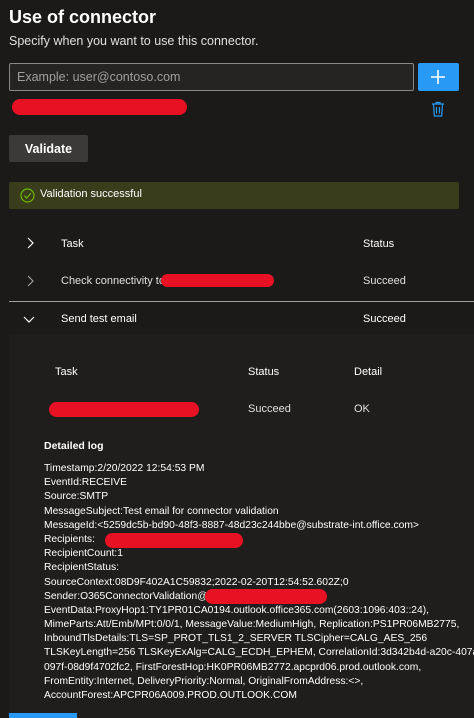 This screenshot has height=718, width=474. Describe the element at coordinates (269, 409) in the screenshot. I see `detail-row-status: Succeed` at that location.